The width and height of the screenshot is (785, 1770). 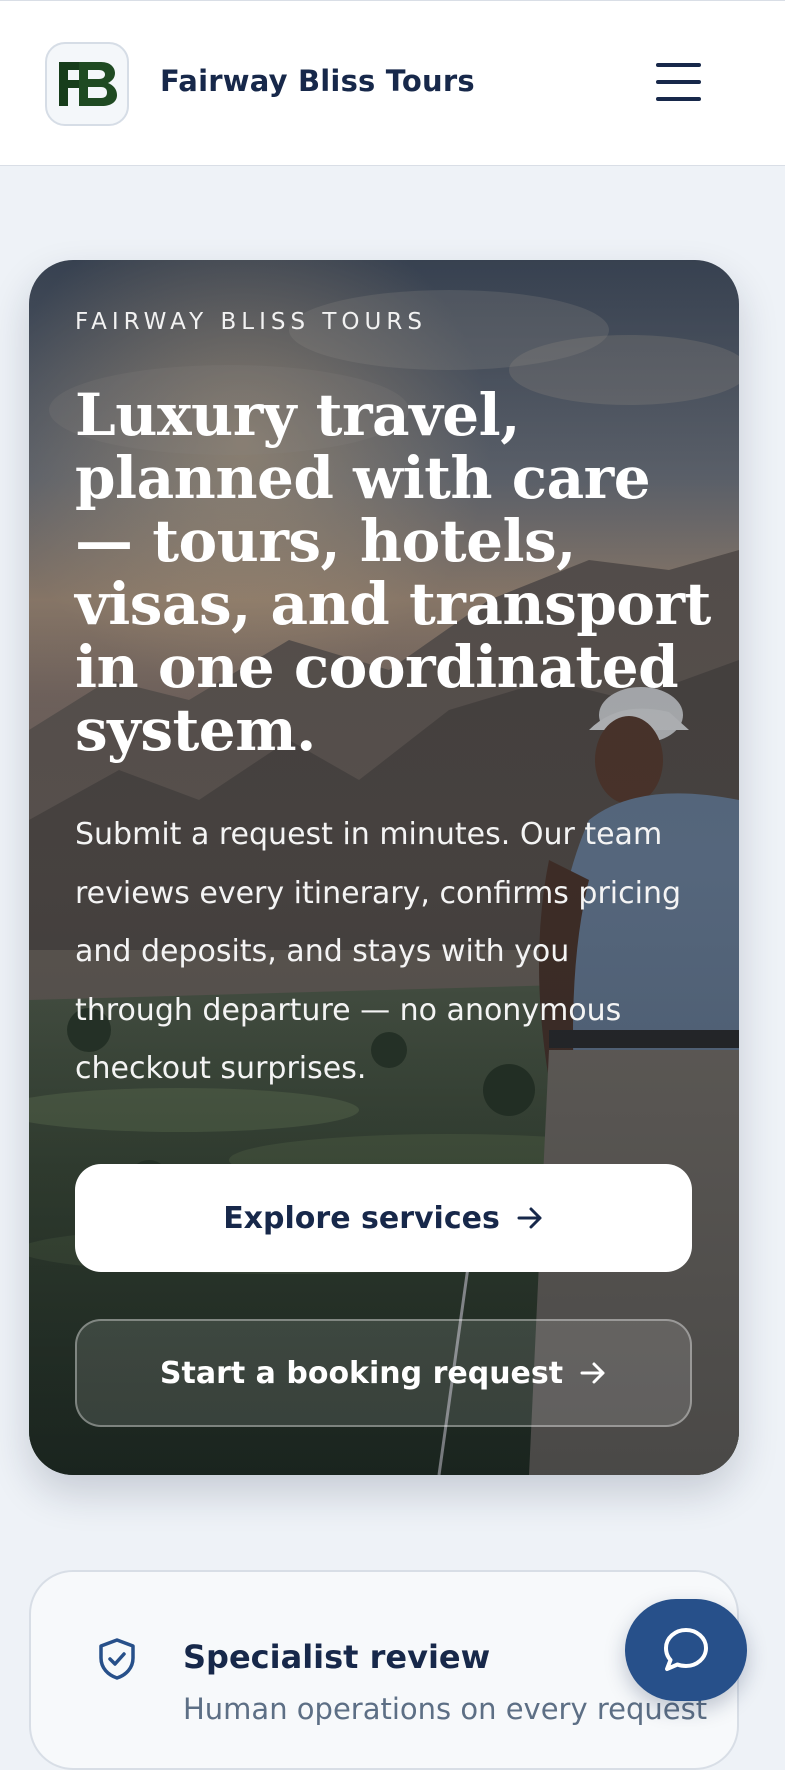 I want to click on shield-check-icon, so click(x=117, y=1659).